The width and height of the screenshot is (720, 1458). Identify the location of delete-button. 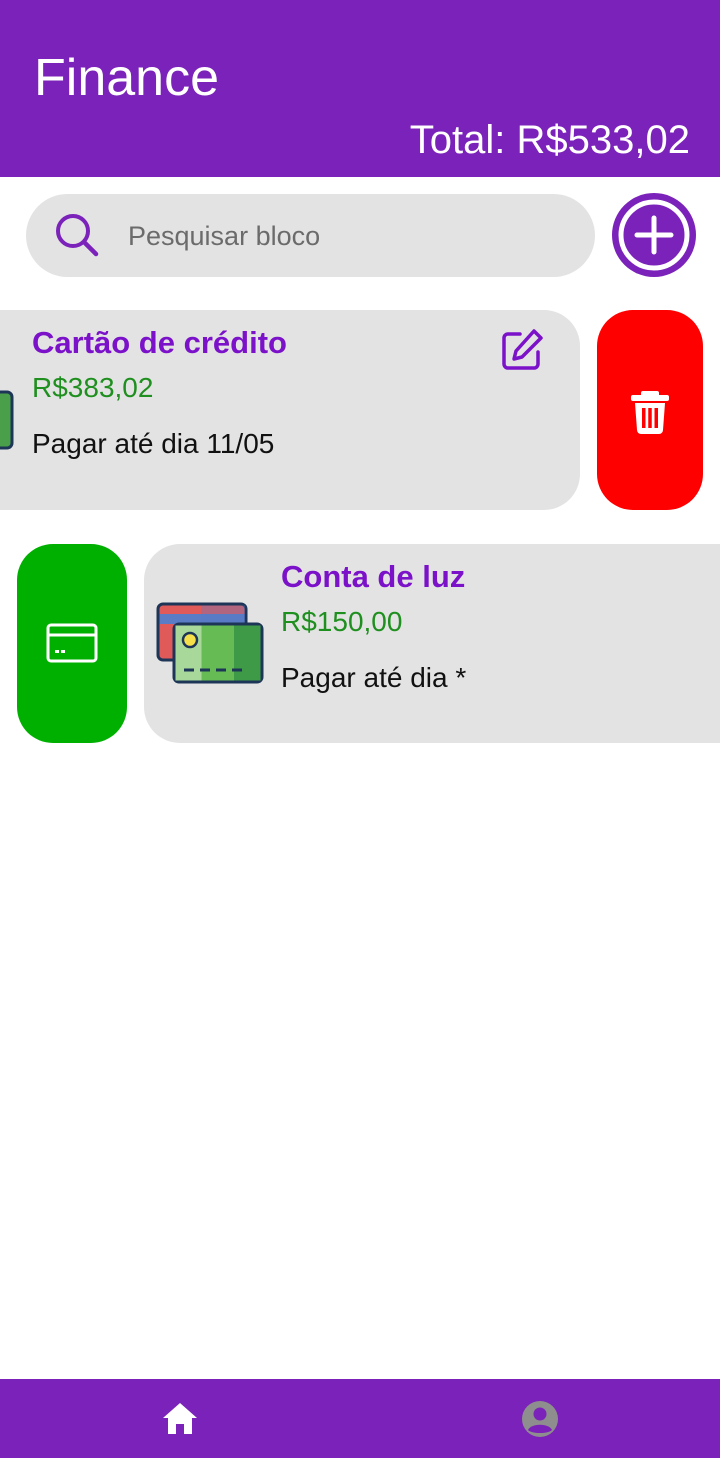
(650, 410).